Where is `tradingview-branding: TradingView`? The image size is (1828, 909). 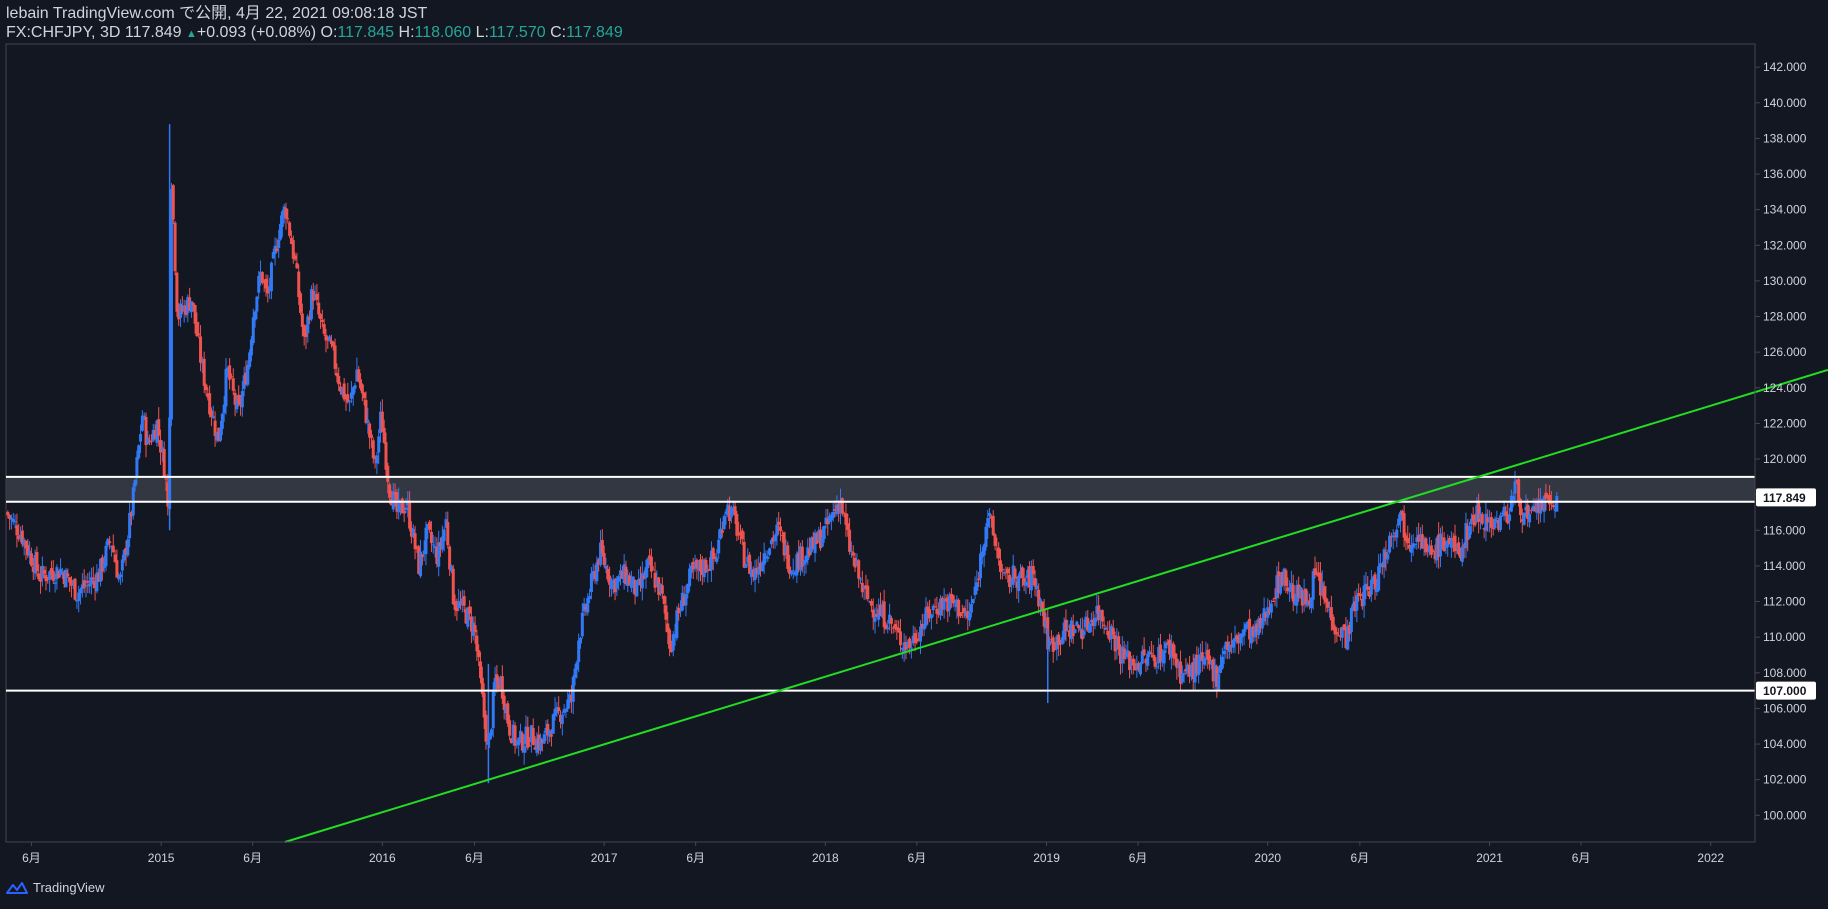
tradingview-branding: TradingView is located at coordinates (55, 887).